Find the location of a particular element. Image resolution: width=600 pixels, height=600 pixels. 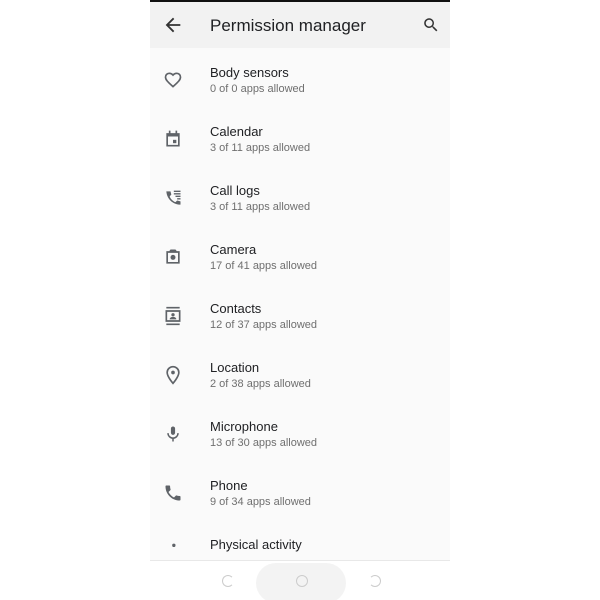

app-bar: Permission manager is located at coordinates (300, 25).